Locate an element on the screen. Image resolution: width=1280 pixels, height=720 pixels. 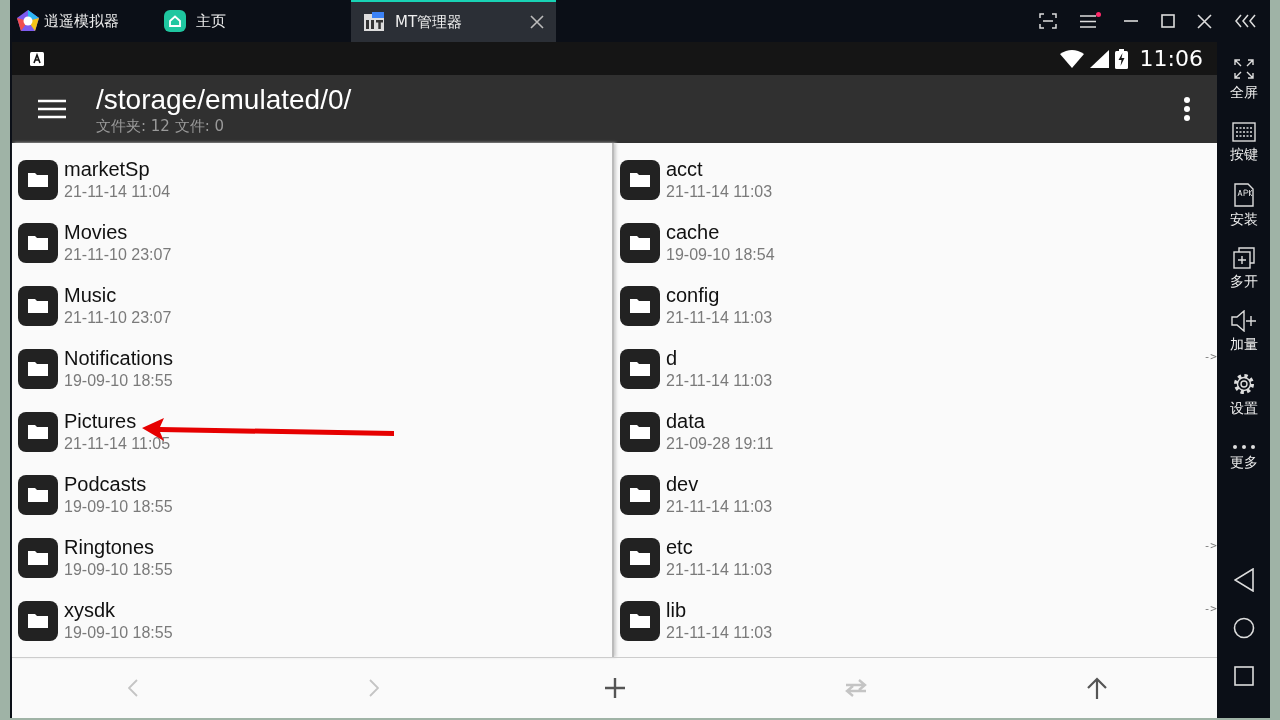
maximize-icon is located at coordinates (1168, 21).